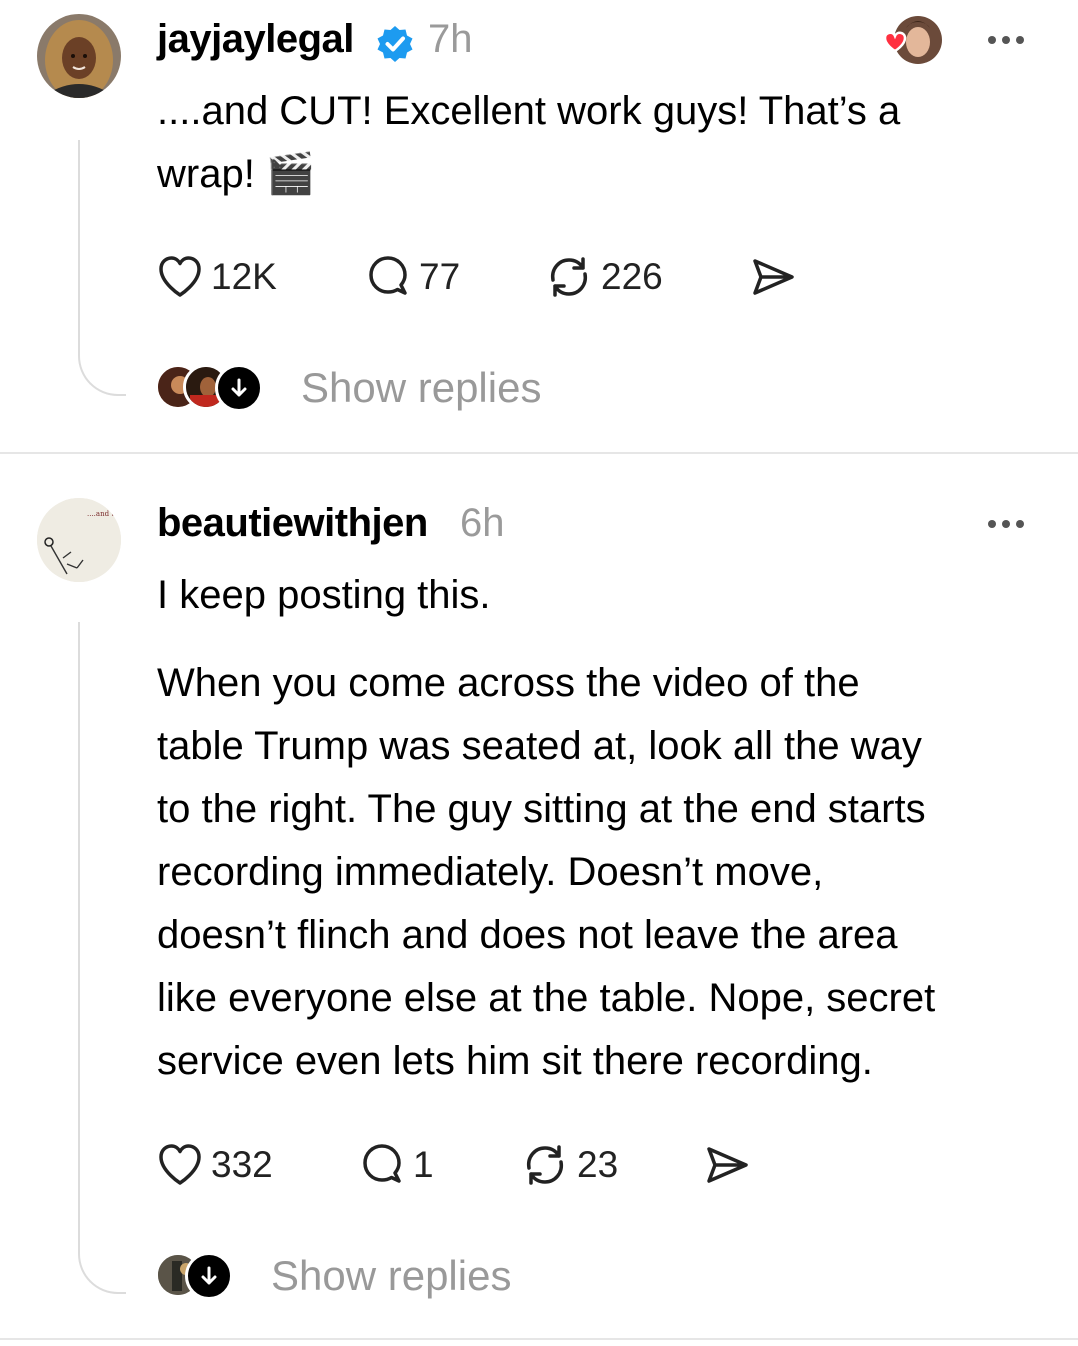 The image size is (1078, 1346). Describe the element at coordinates (539, 1339) in the screenshot. I see `post-divider` at that location.